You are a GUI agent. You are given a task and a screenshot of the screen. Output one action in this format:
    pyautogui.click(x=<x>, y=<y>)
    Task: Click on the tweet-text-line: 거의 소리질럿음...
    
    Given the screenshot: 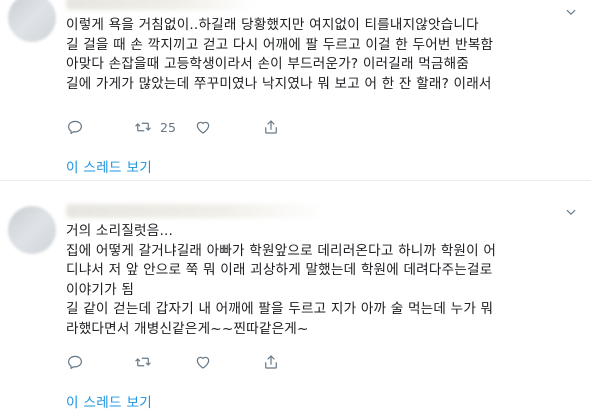 What is the action you would take?
    pyautogui.click(x=120, y=231)
    